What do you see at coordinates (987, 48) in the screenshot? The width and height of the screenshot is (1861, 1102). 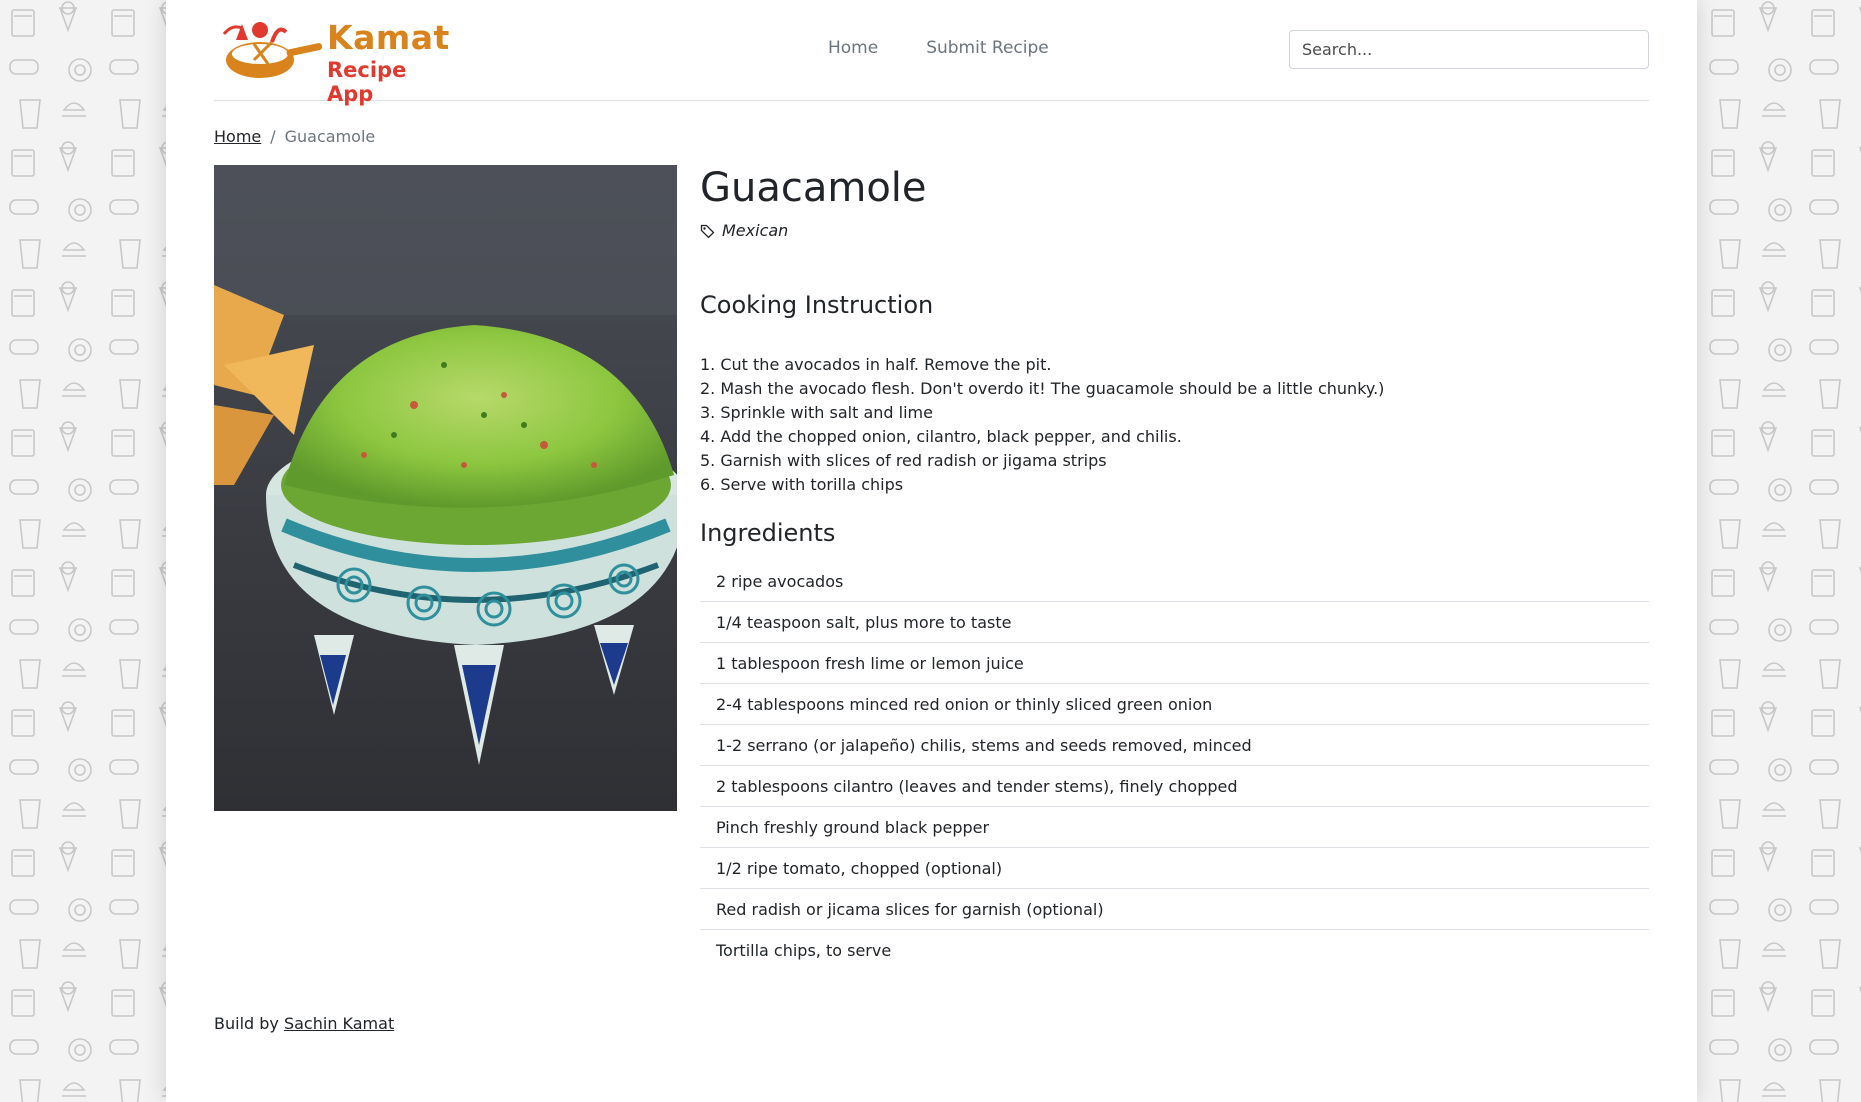 I see `nav-submit-recipe-link: Submit Recipe` at bounding box center [987, 48].